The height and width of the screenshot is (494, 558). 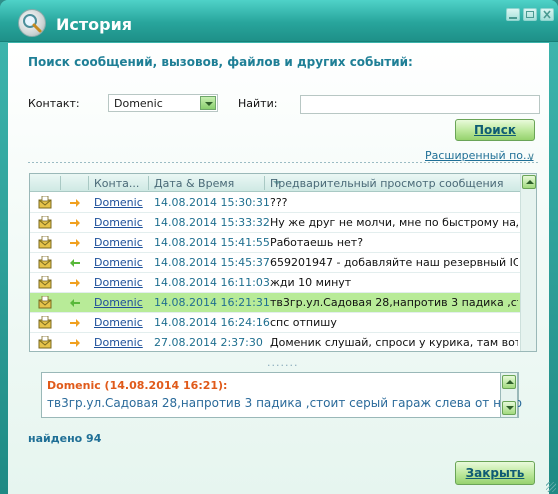 I want to click on splitter-handle, so click(x=283, y=363).